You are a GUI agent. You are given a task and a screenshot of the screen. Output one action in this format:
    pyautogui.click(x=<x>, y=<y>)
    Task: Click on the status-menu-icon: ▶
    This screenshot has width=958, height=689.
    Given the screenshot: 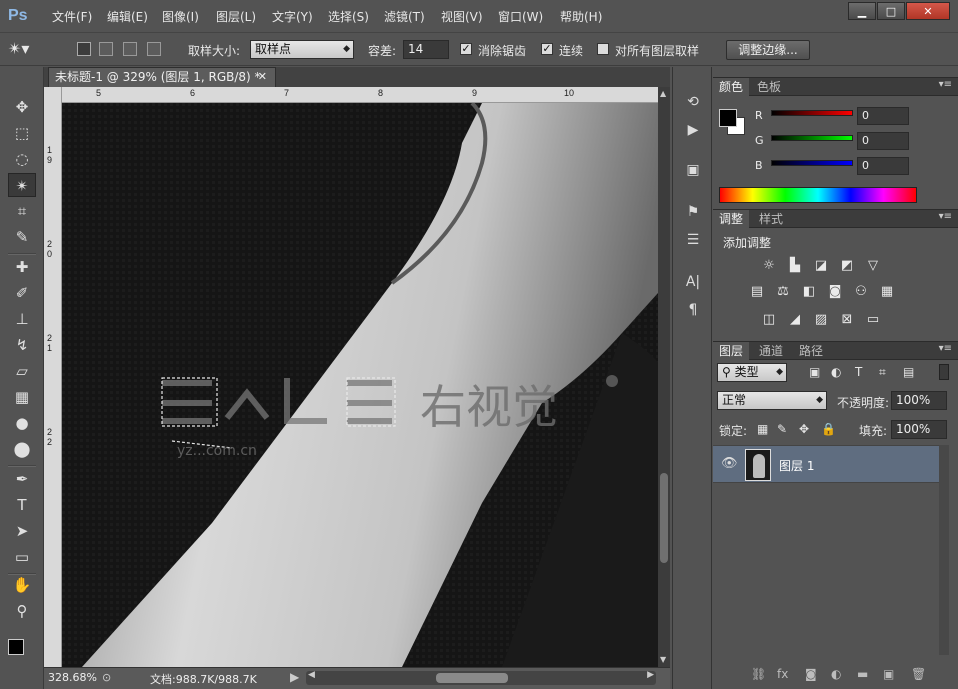 What is the action you would take?
    pyautogui.click(x=294, y=677)
    